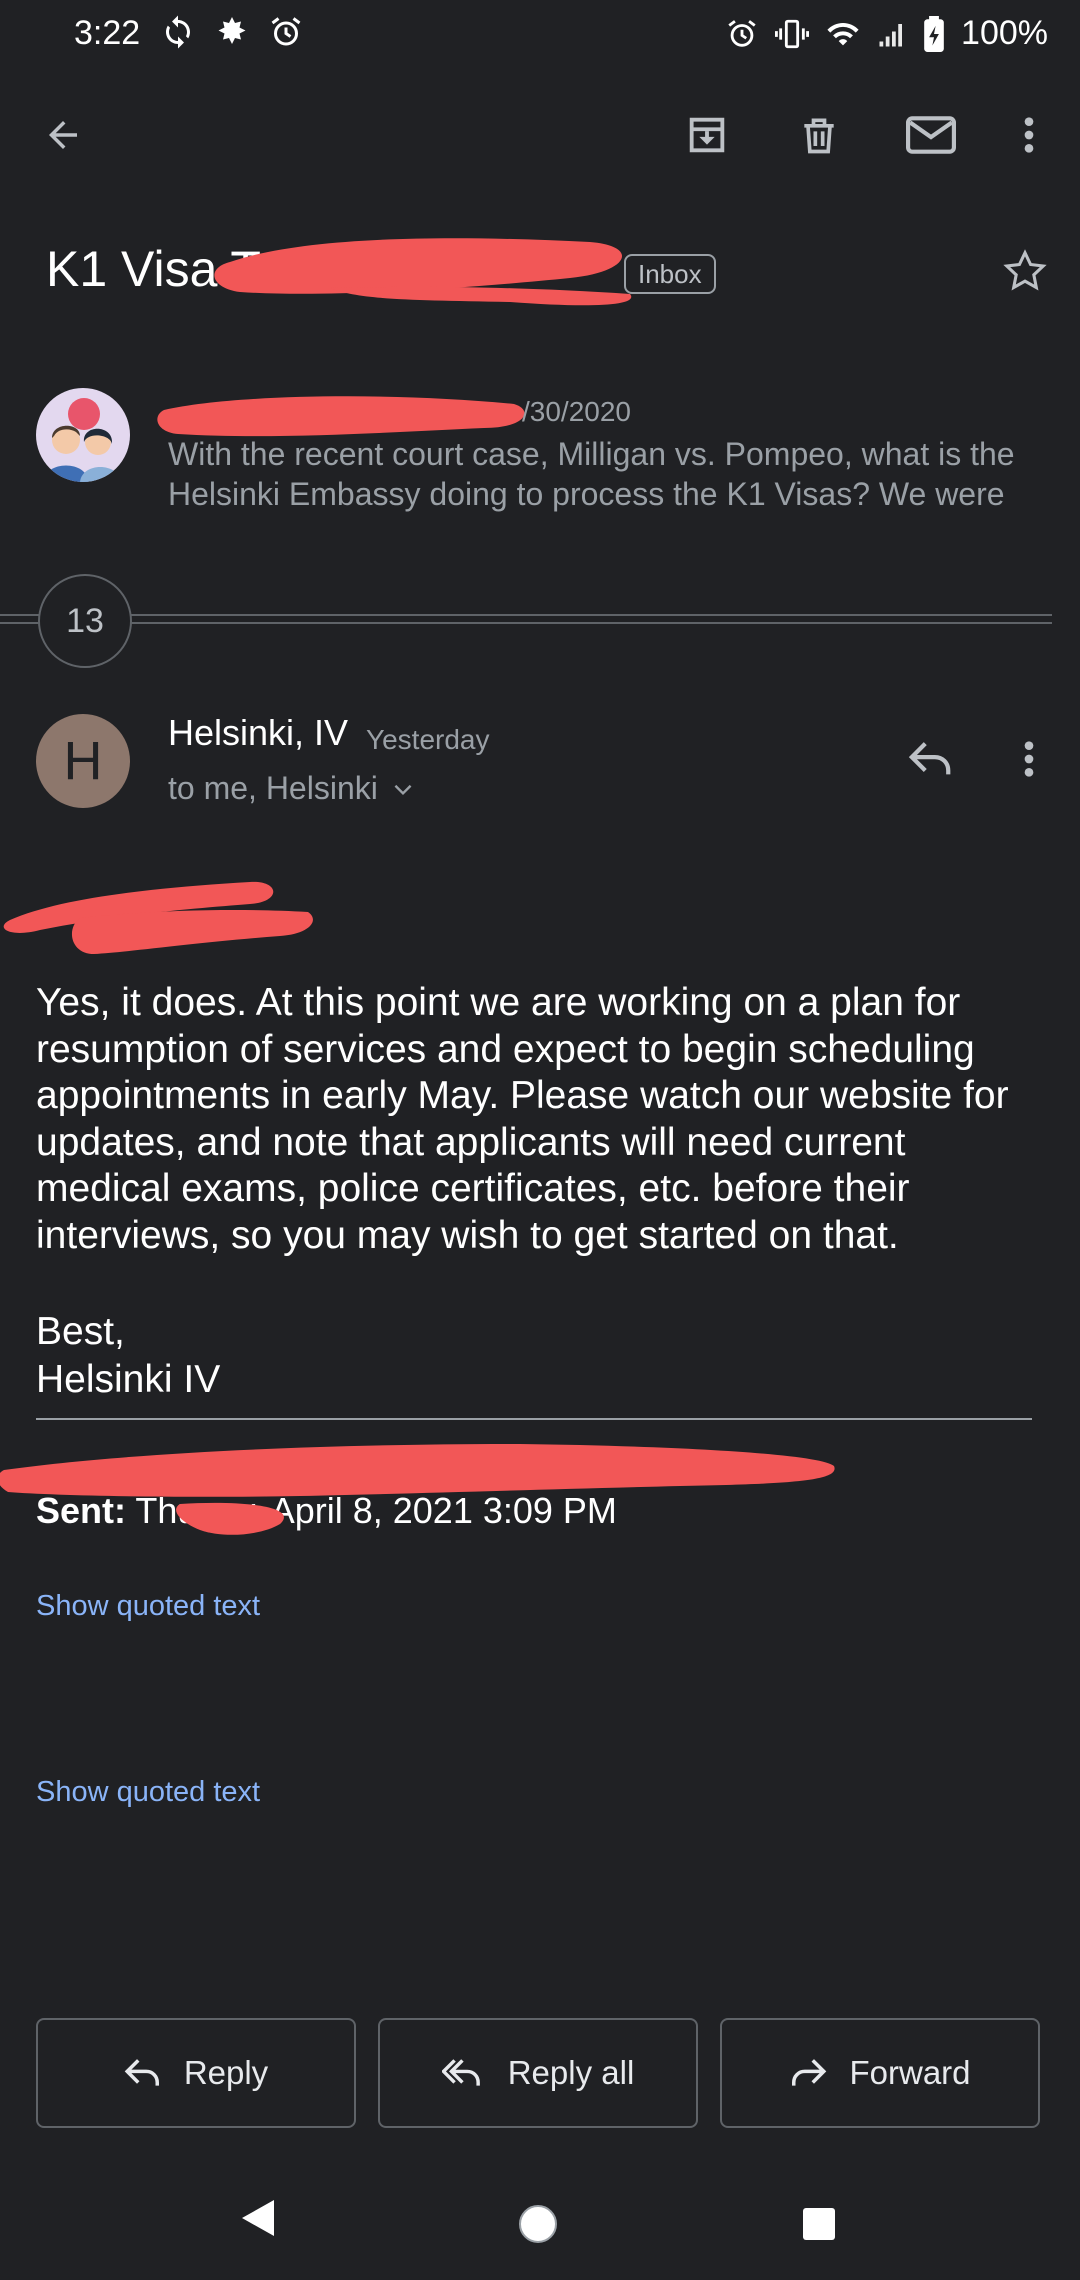 Image resolution: width=1080 pixels, height=2280 pixels. Describe the element at coordinates (258, 732) in the screenshot. I see `sender-name: Helsinki, IV` at that location.